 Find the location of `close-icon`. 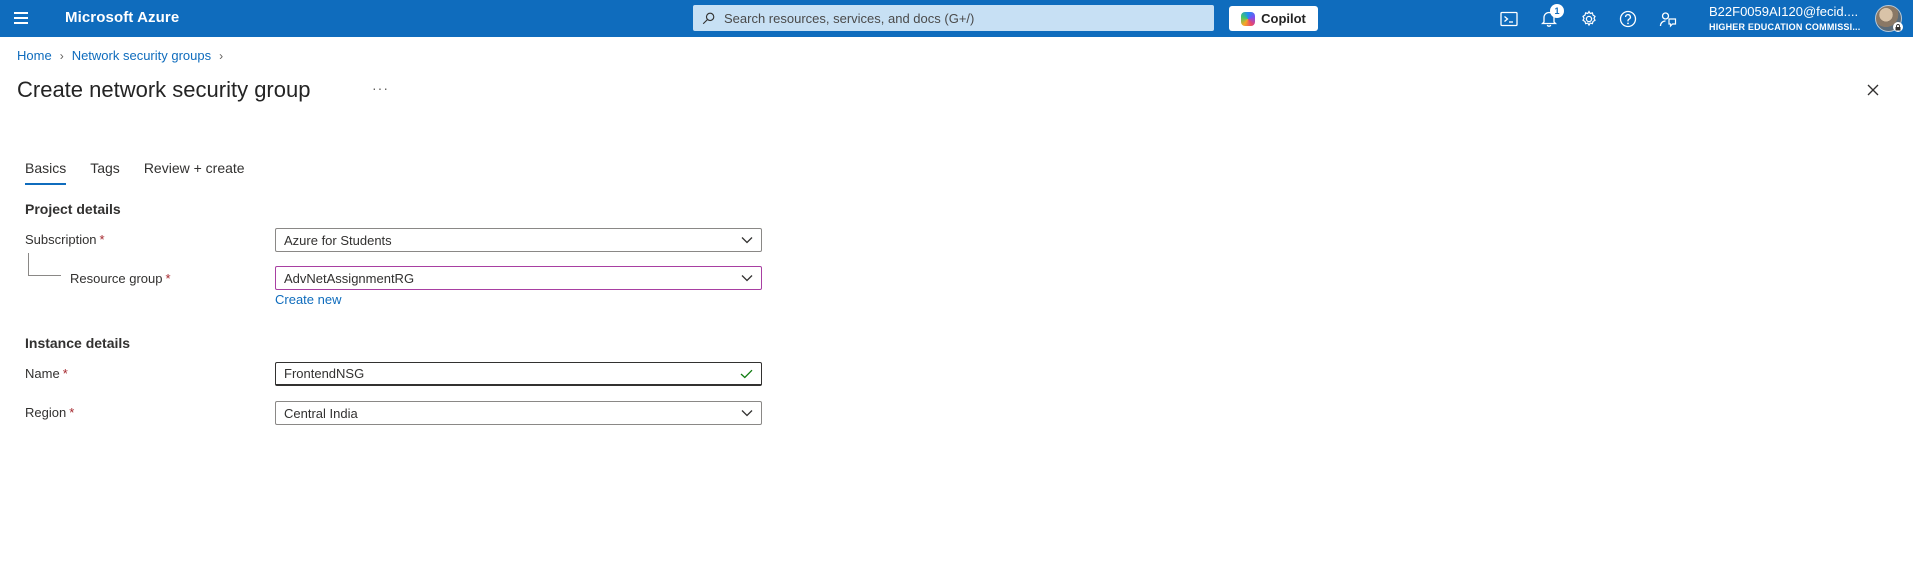

close-icon is located at coordinates (1873, 90).